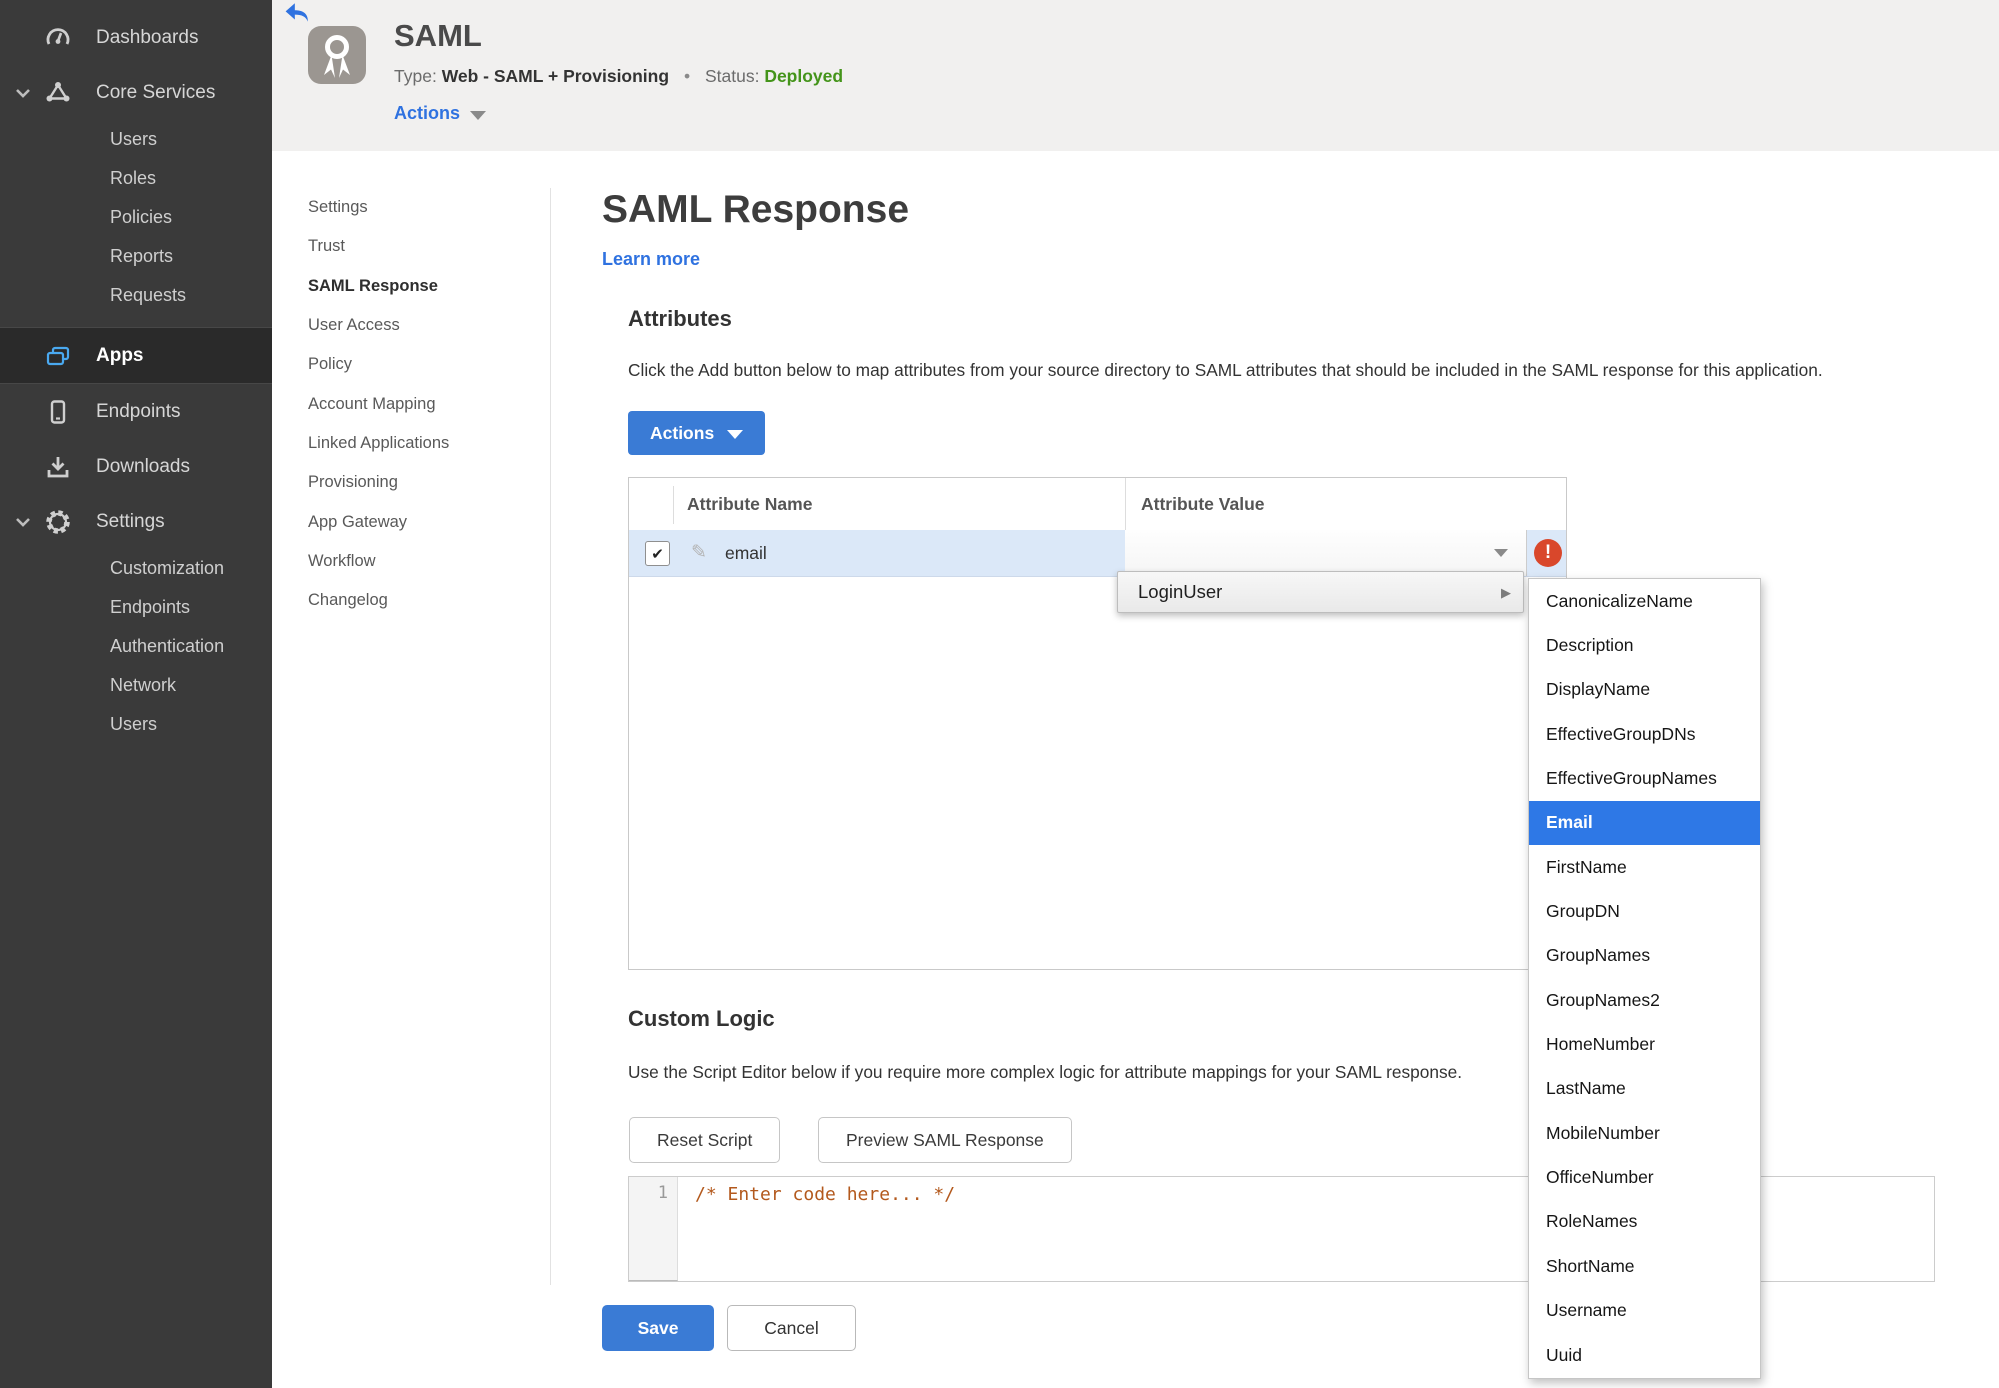  Describe the element at coordinates (136, 295) in the screenshot. I see `sidebar-item-requests: Requests` at that location.